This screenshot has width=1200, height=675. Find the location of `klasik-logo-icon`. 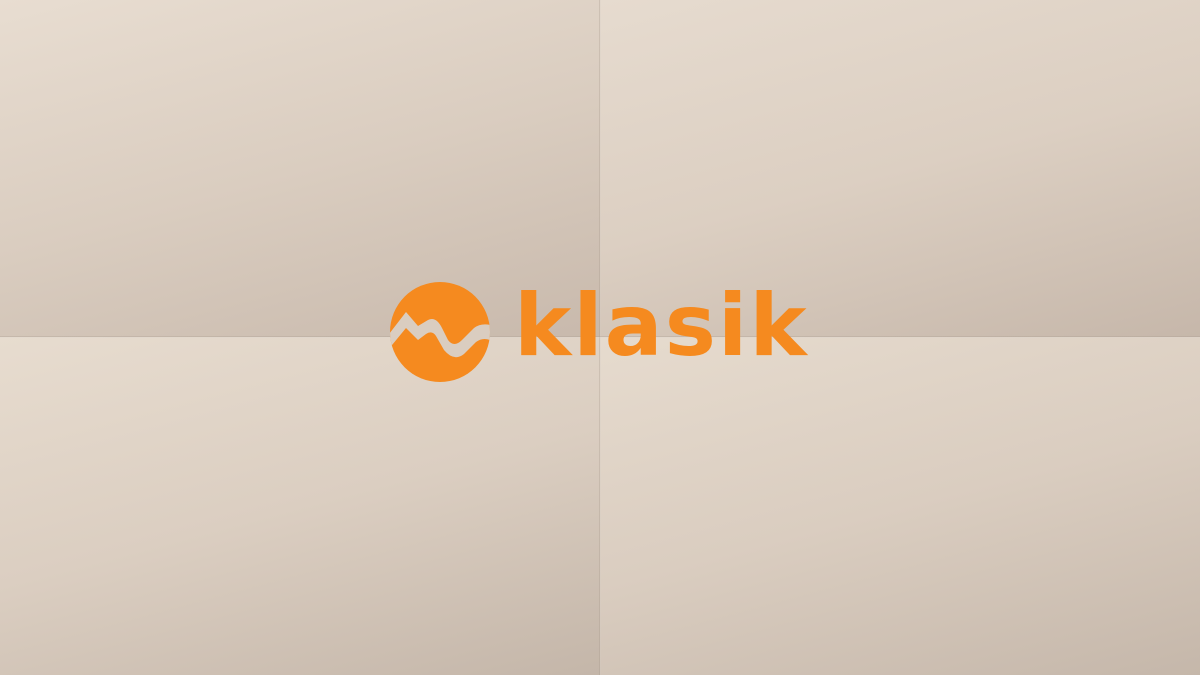

klasik-logo-icon is located at coordinates (440, 332).